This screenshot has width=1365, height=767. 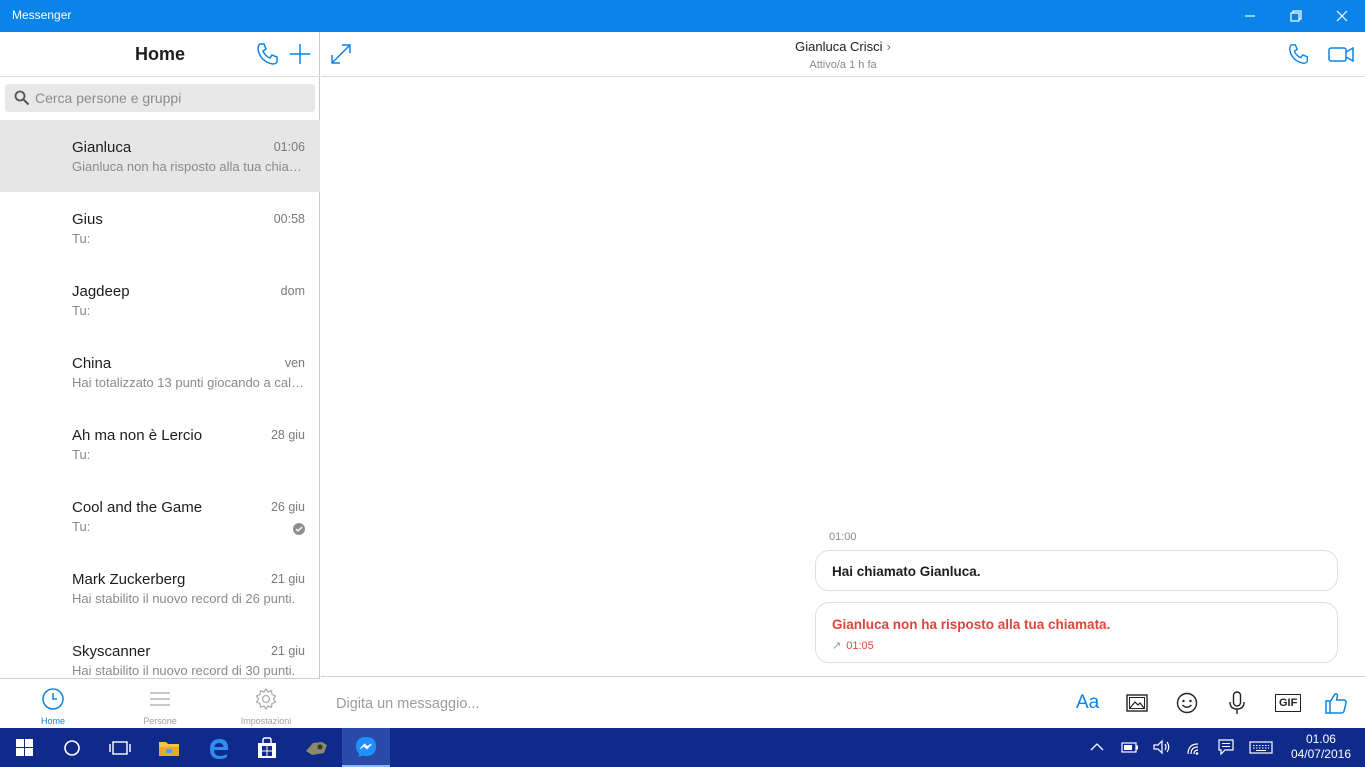 I want to click on minimize-icon, so click(x=1250, y=16).